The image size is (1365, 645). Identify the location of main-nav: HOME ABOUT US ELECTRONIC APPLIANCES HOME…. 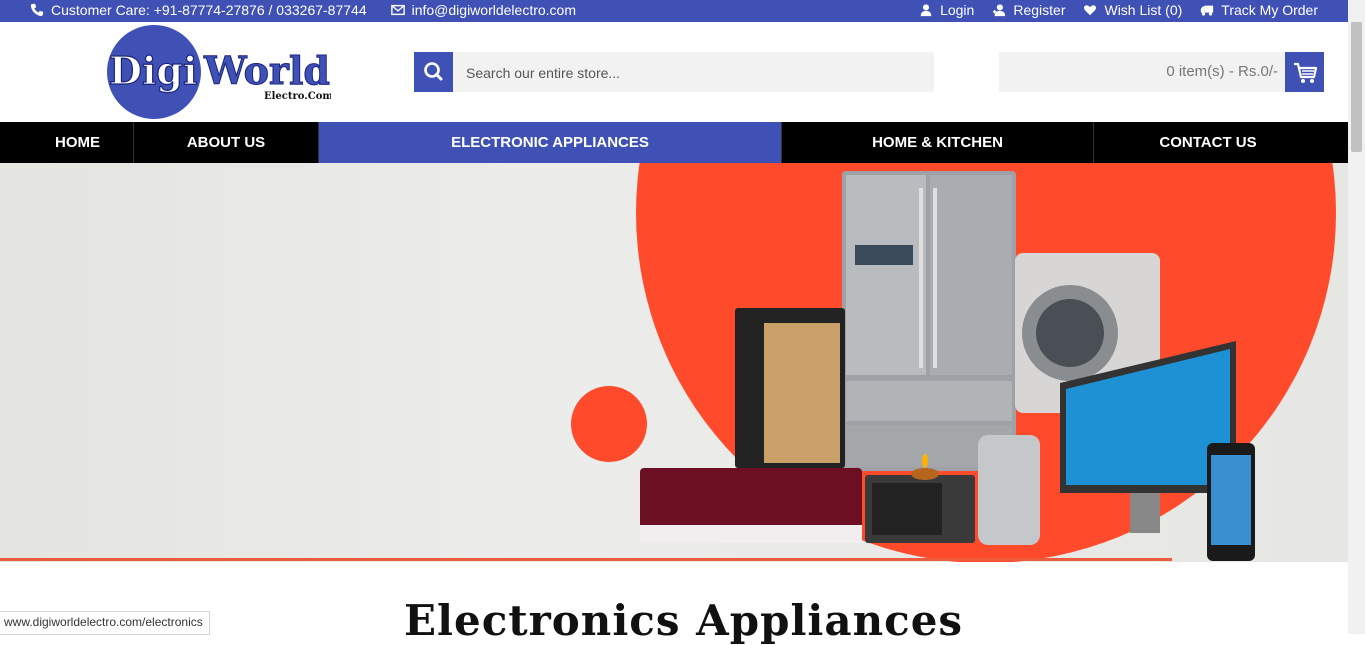
(674, 142).